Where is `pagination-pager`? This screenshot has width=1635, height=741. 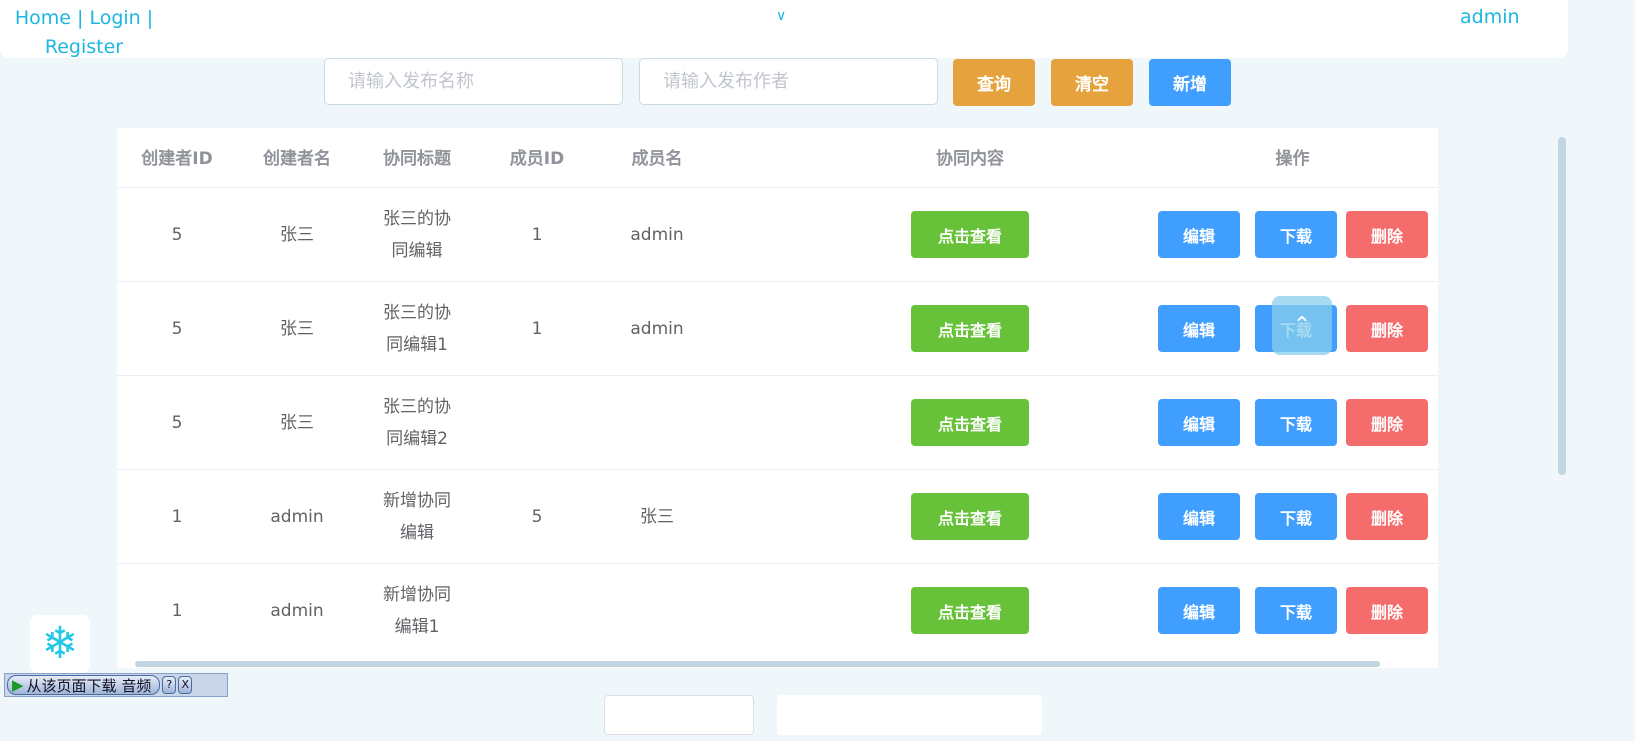
pagination-pager is located at coordinates (909, 715).